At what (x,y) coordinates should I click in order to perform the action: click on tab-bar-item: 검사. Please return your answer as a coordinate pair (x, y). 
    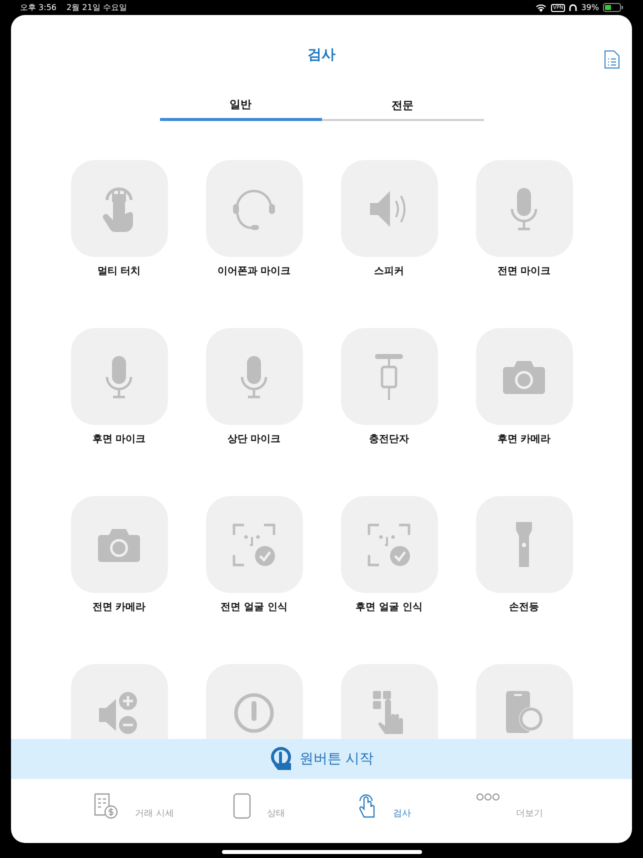
    Looking at the image, I should click on (384, 811).